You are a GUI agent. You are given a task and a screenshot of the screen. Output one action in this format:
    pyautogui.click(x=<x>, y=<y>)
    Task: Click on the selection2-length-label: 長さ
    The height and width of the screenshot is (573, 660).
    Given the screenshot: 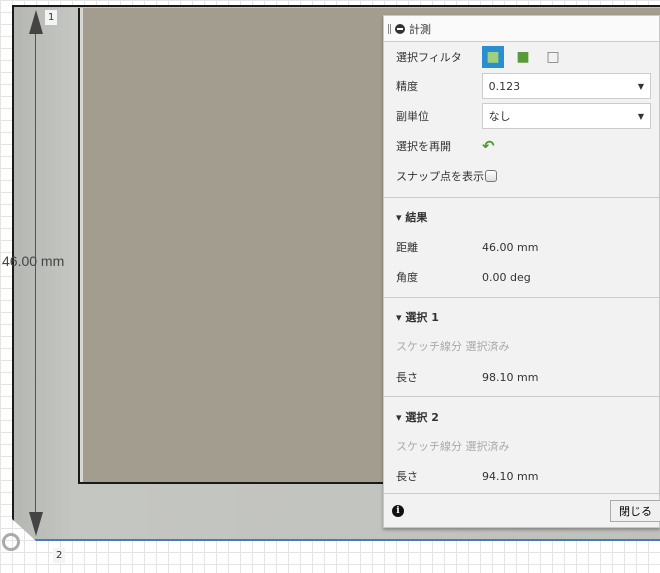 What is the action you would take?
    pyautogui.click(x=407, y=476)
    